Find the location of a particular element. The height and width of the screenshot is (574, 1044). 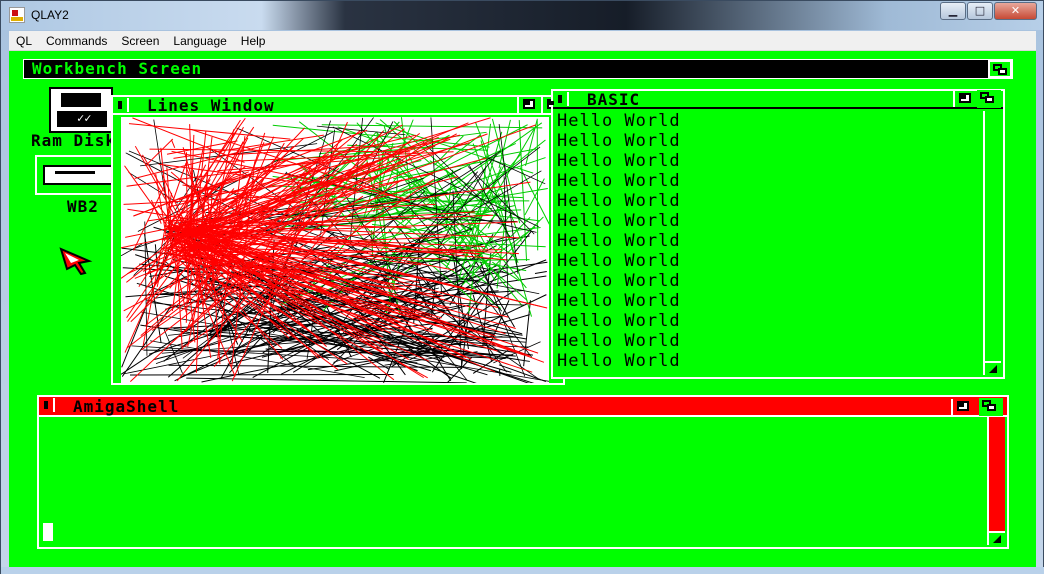

minimize-button: ▁ is located at coordinates (953, 11).